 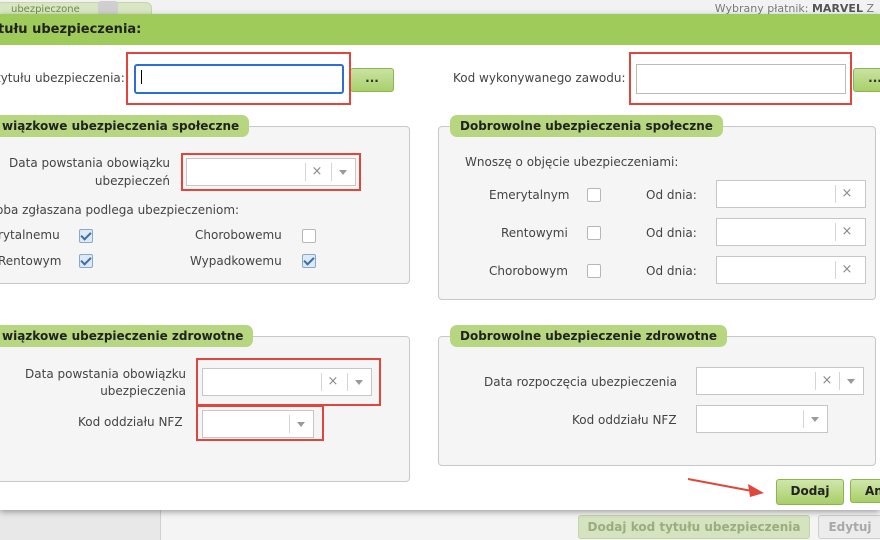 What do you see at coordinates (529, 195) in the screenshot?
I see `voluntary-label-emerytalnym: Emerytalnym` at bounding box center [529, 195].